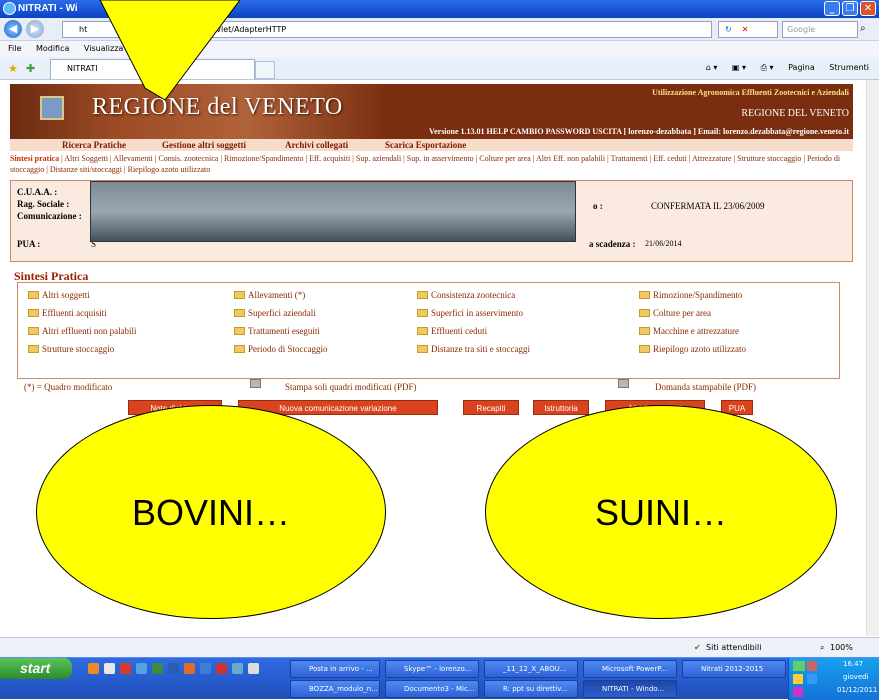 The height and width of the screenshot is (700, 879). Describe the element at coordinates (281, 349) in the screenshot. I see `link-periodo-stoccaggio: Periodo di Stoccaggio` at that location.